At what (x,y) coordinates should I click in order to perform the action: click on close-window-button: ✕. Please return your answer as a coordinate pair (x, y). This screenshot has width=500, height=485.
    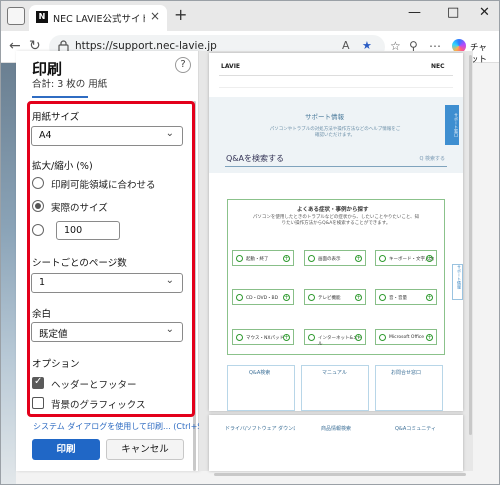
    Looking at the image, I should click on (484, 12).